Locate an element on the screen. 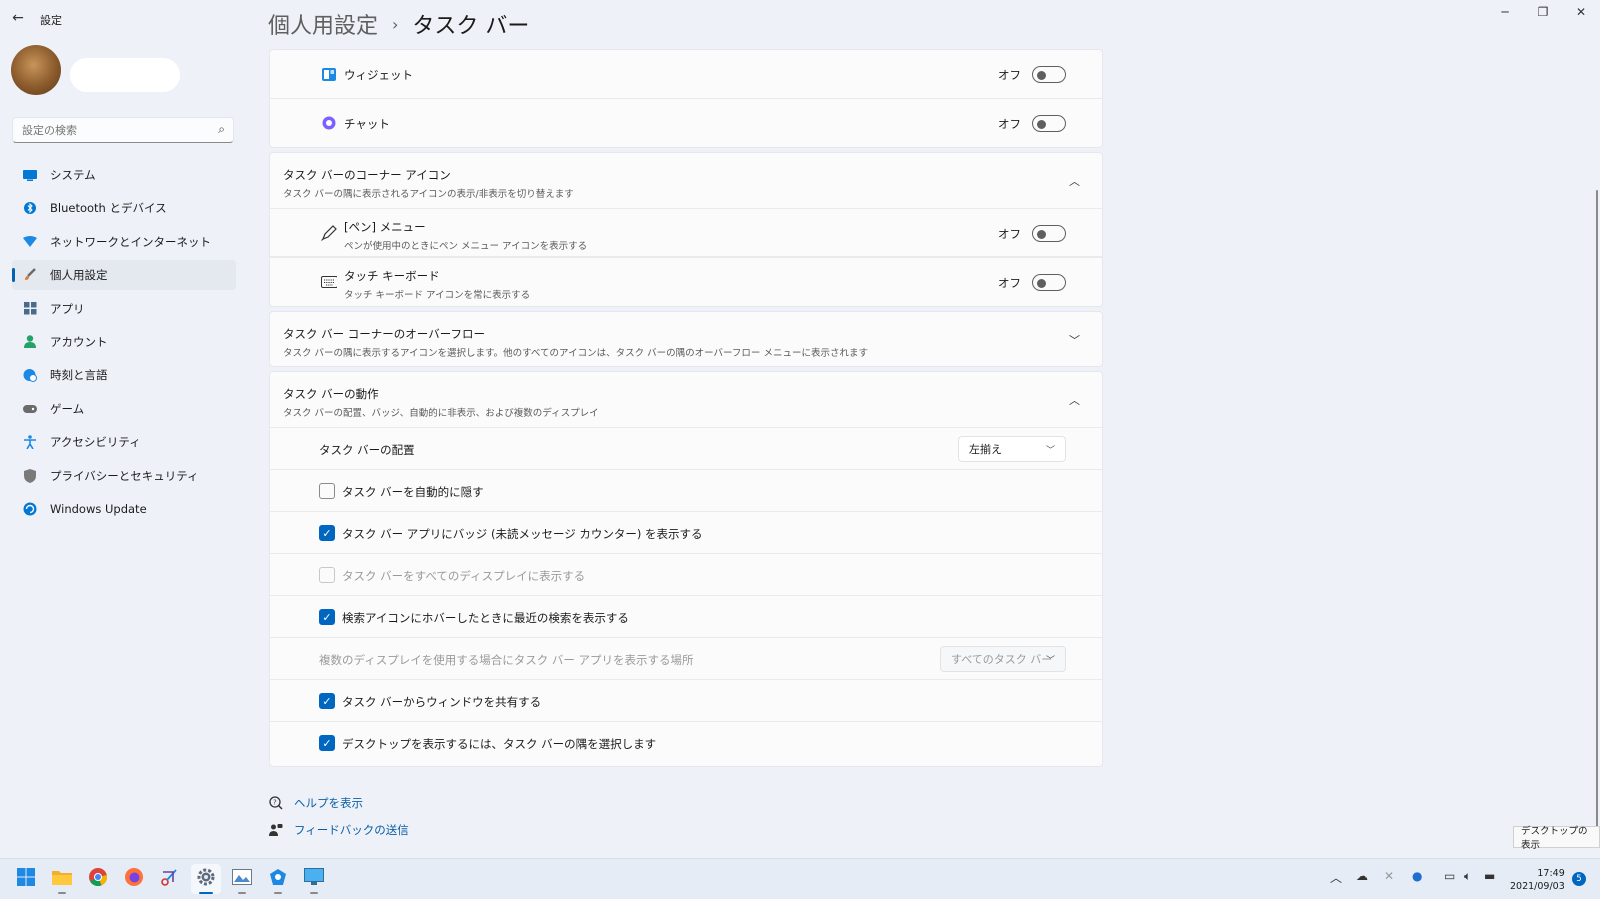 Image resolution: width=1600 pixels, height=899 pixels. close-button: ✕ is located at coordinates (1581, 12).